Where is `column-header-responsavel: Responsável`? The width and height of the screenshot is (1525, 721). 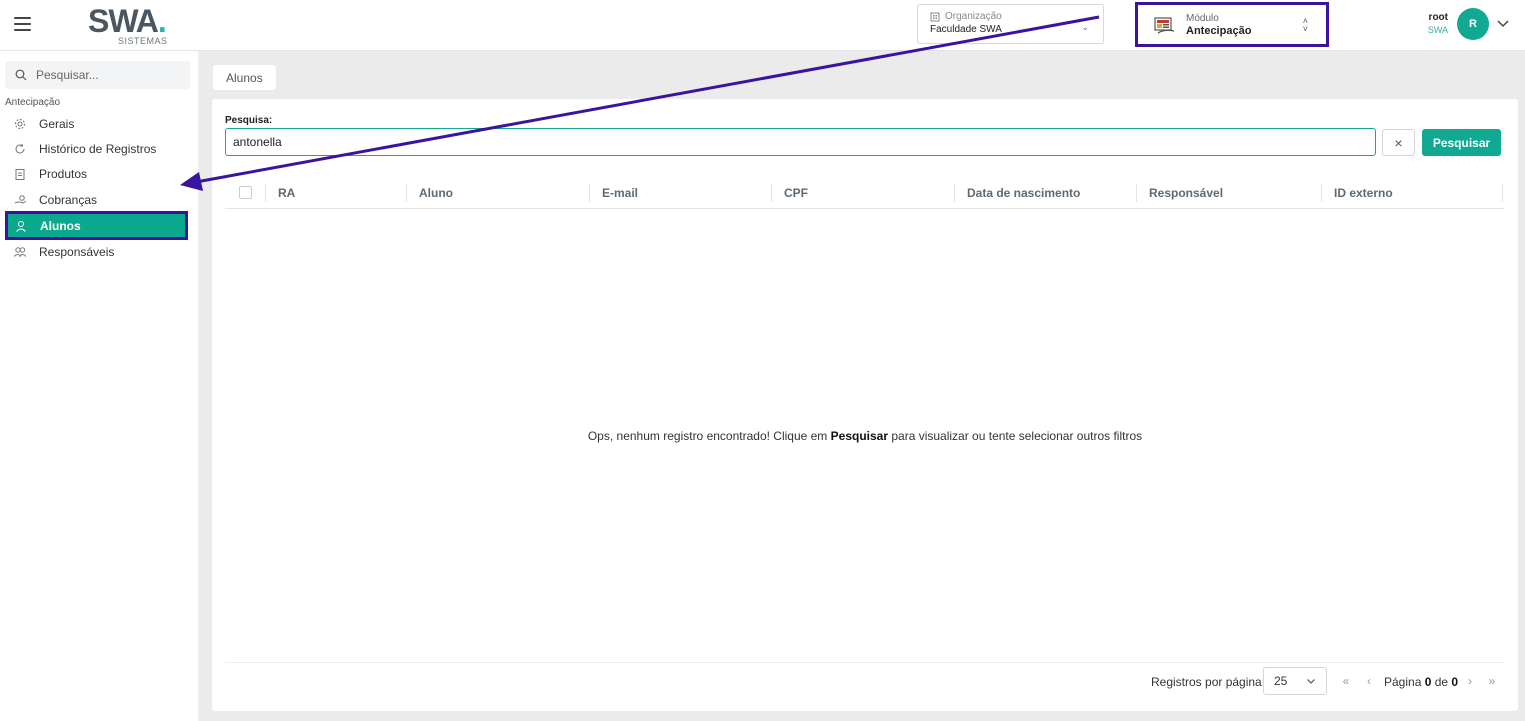 column-header-responsavel: Responsável is located at coordinates (1228, 192).